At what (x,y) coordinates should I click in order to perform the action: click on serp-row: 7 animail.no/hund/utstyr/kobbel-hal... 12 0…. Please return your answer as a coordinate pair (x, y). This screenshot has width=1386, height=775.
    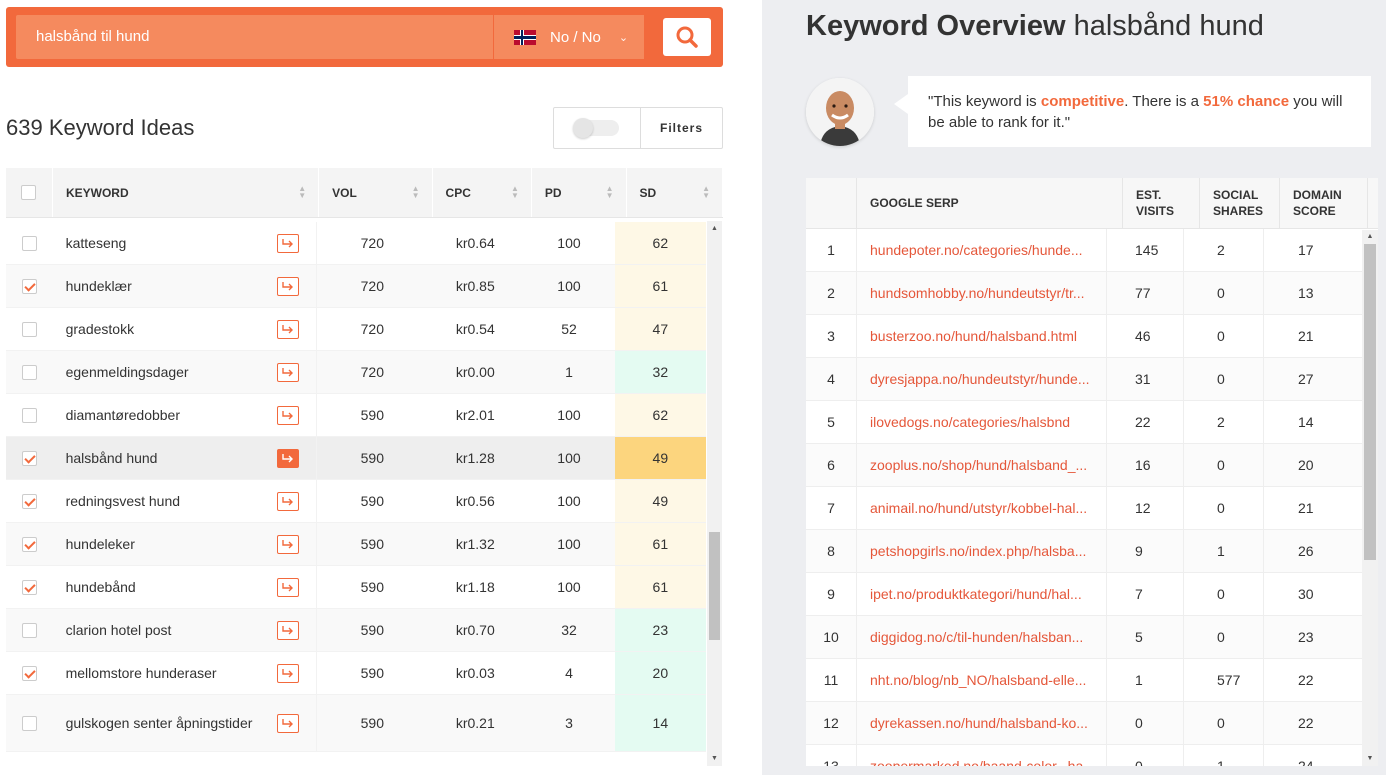
    Looking at the image, I should click on (1084, 508).